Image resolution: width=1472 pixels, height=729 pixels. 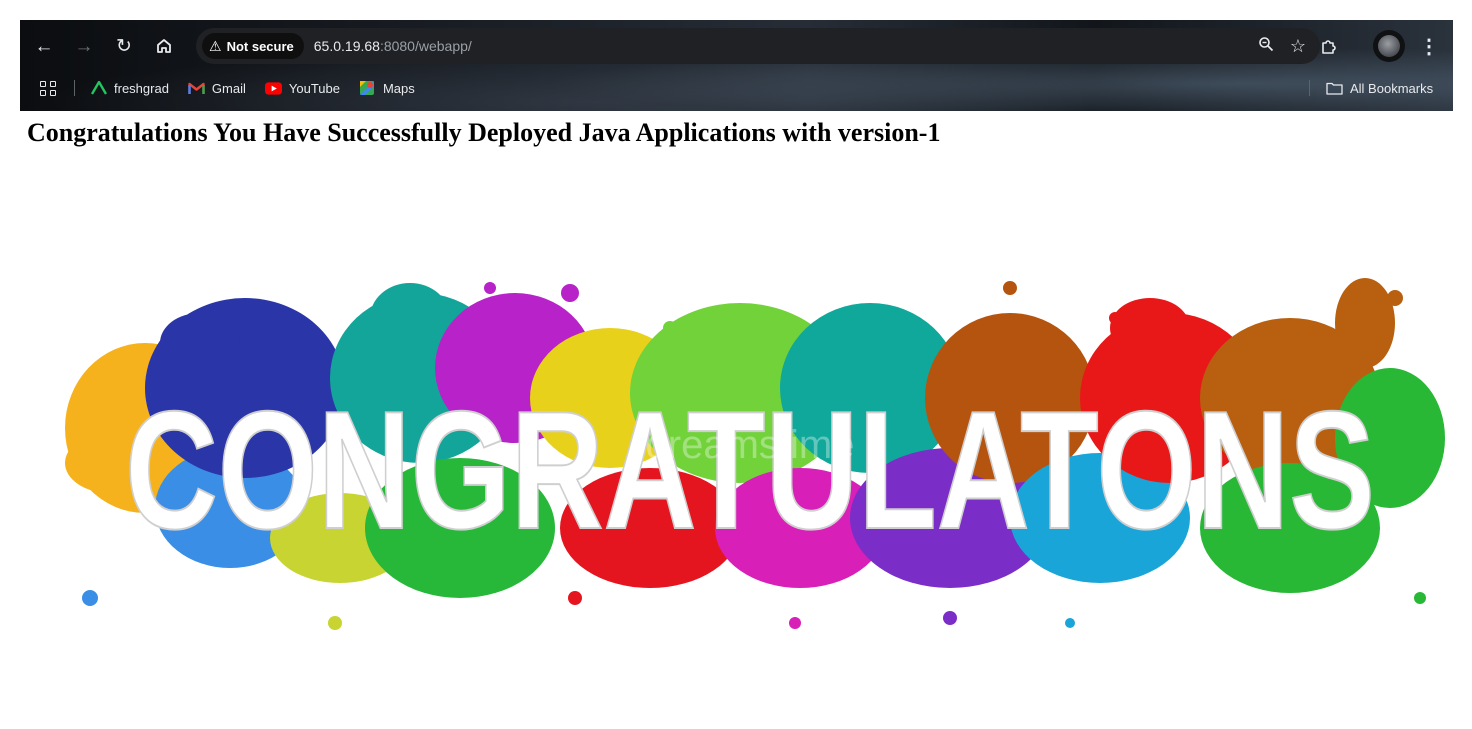 I want to click on back-arrow-icon: ←, so click(x=44, y=46).